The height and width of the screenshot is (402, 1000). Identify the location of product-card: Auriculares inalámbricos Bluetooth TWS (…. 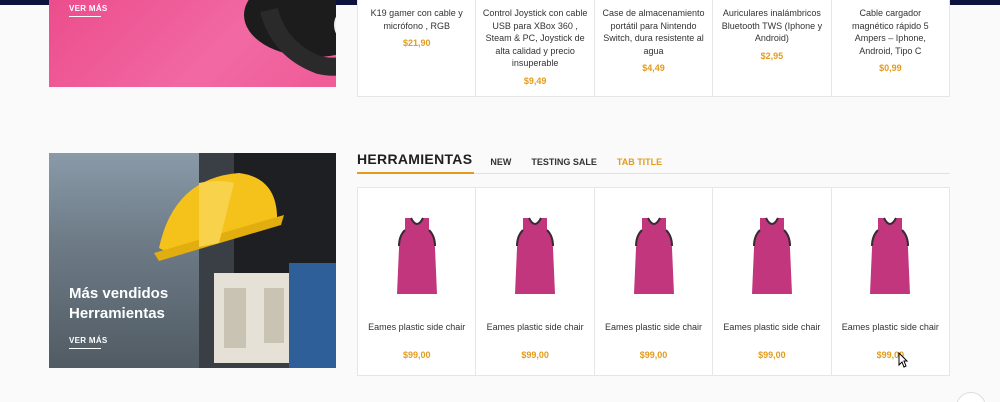
(772, 48).